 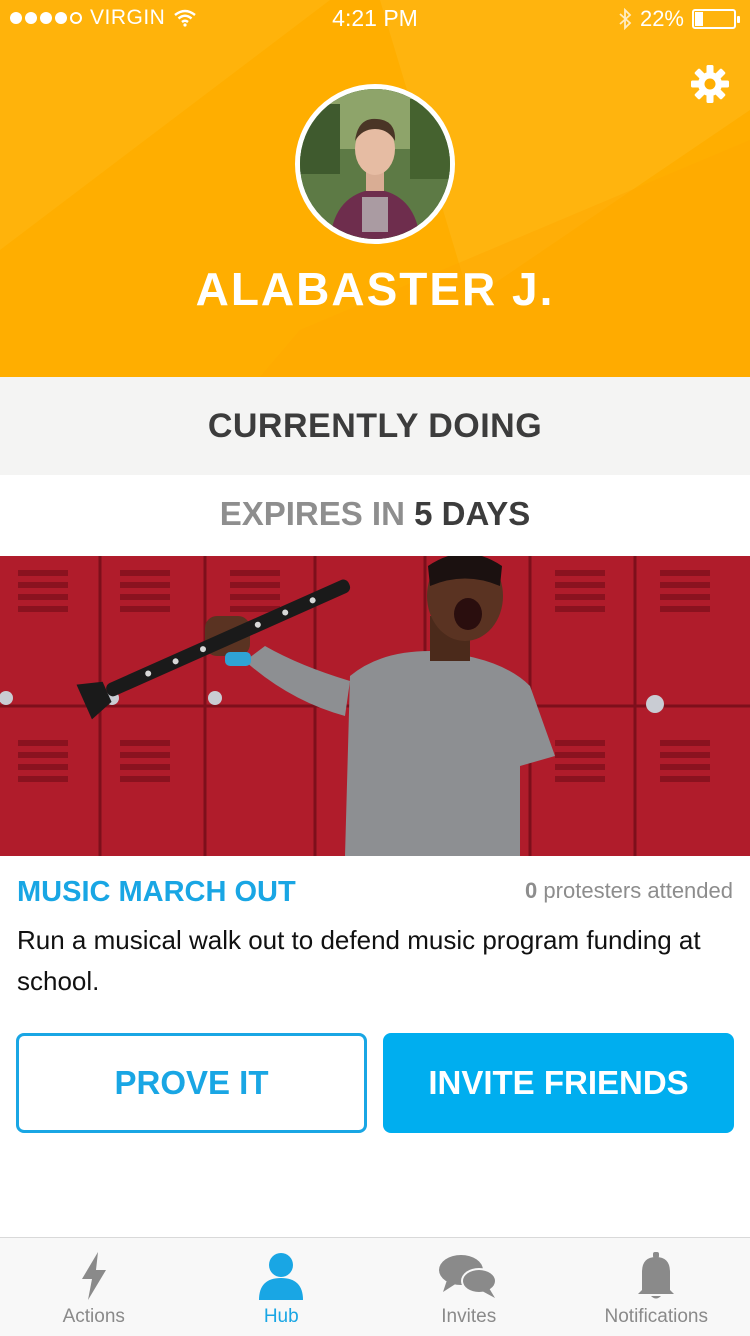 What do you see at coordinates (93, 1276) in the screenshot?
I see `lightning-icon` at bounding box center [93, 1276].